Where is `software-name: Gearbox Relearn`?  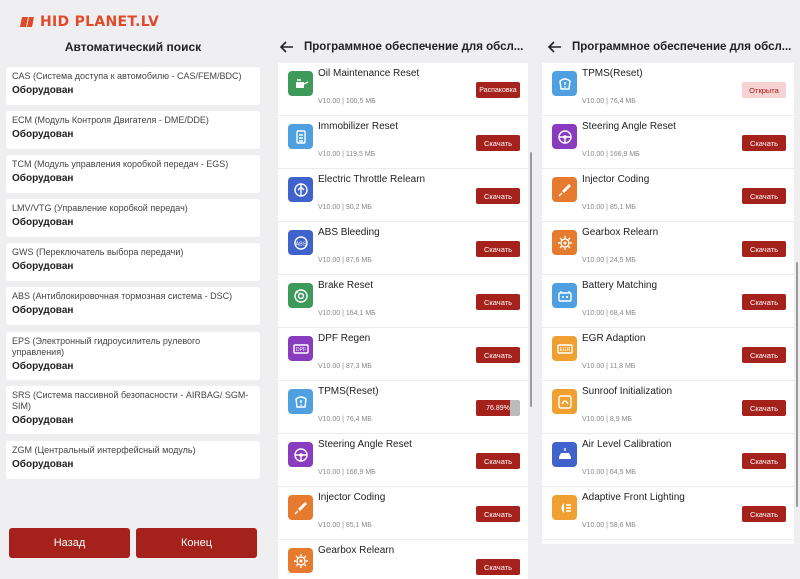
software-name: Gearbox Relearn is located at coordinates (356, 550).